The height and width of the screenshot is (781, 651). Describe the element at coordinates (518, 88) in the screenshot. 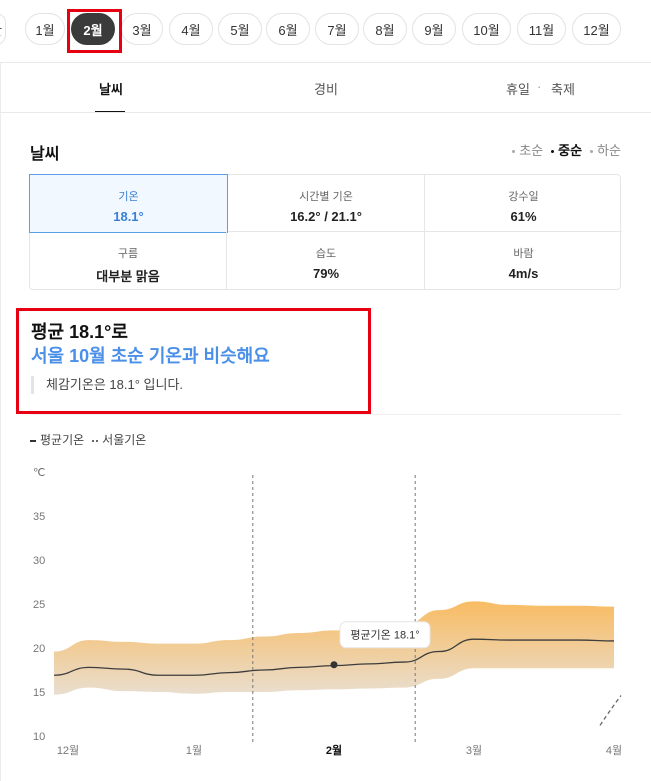

I see `tab-holiday: 휴일` at that location.